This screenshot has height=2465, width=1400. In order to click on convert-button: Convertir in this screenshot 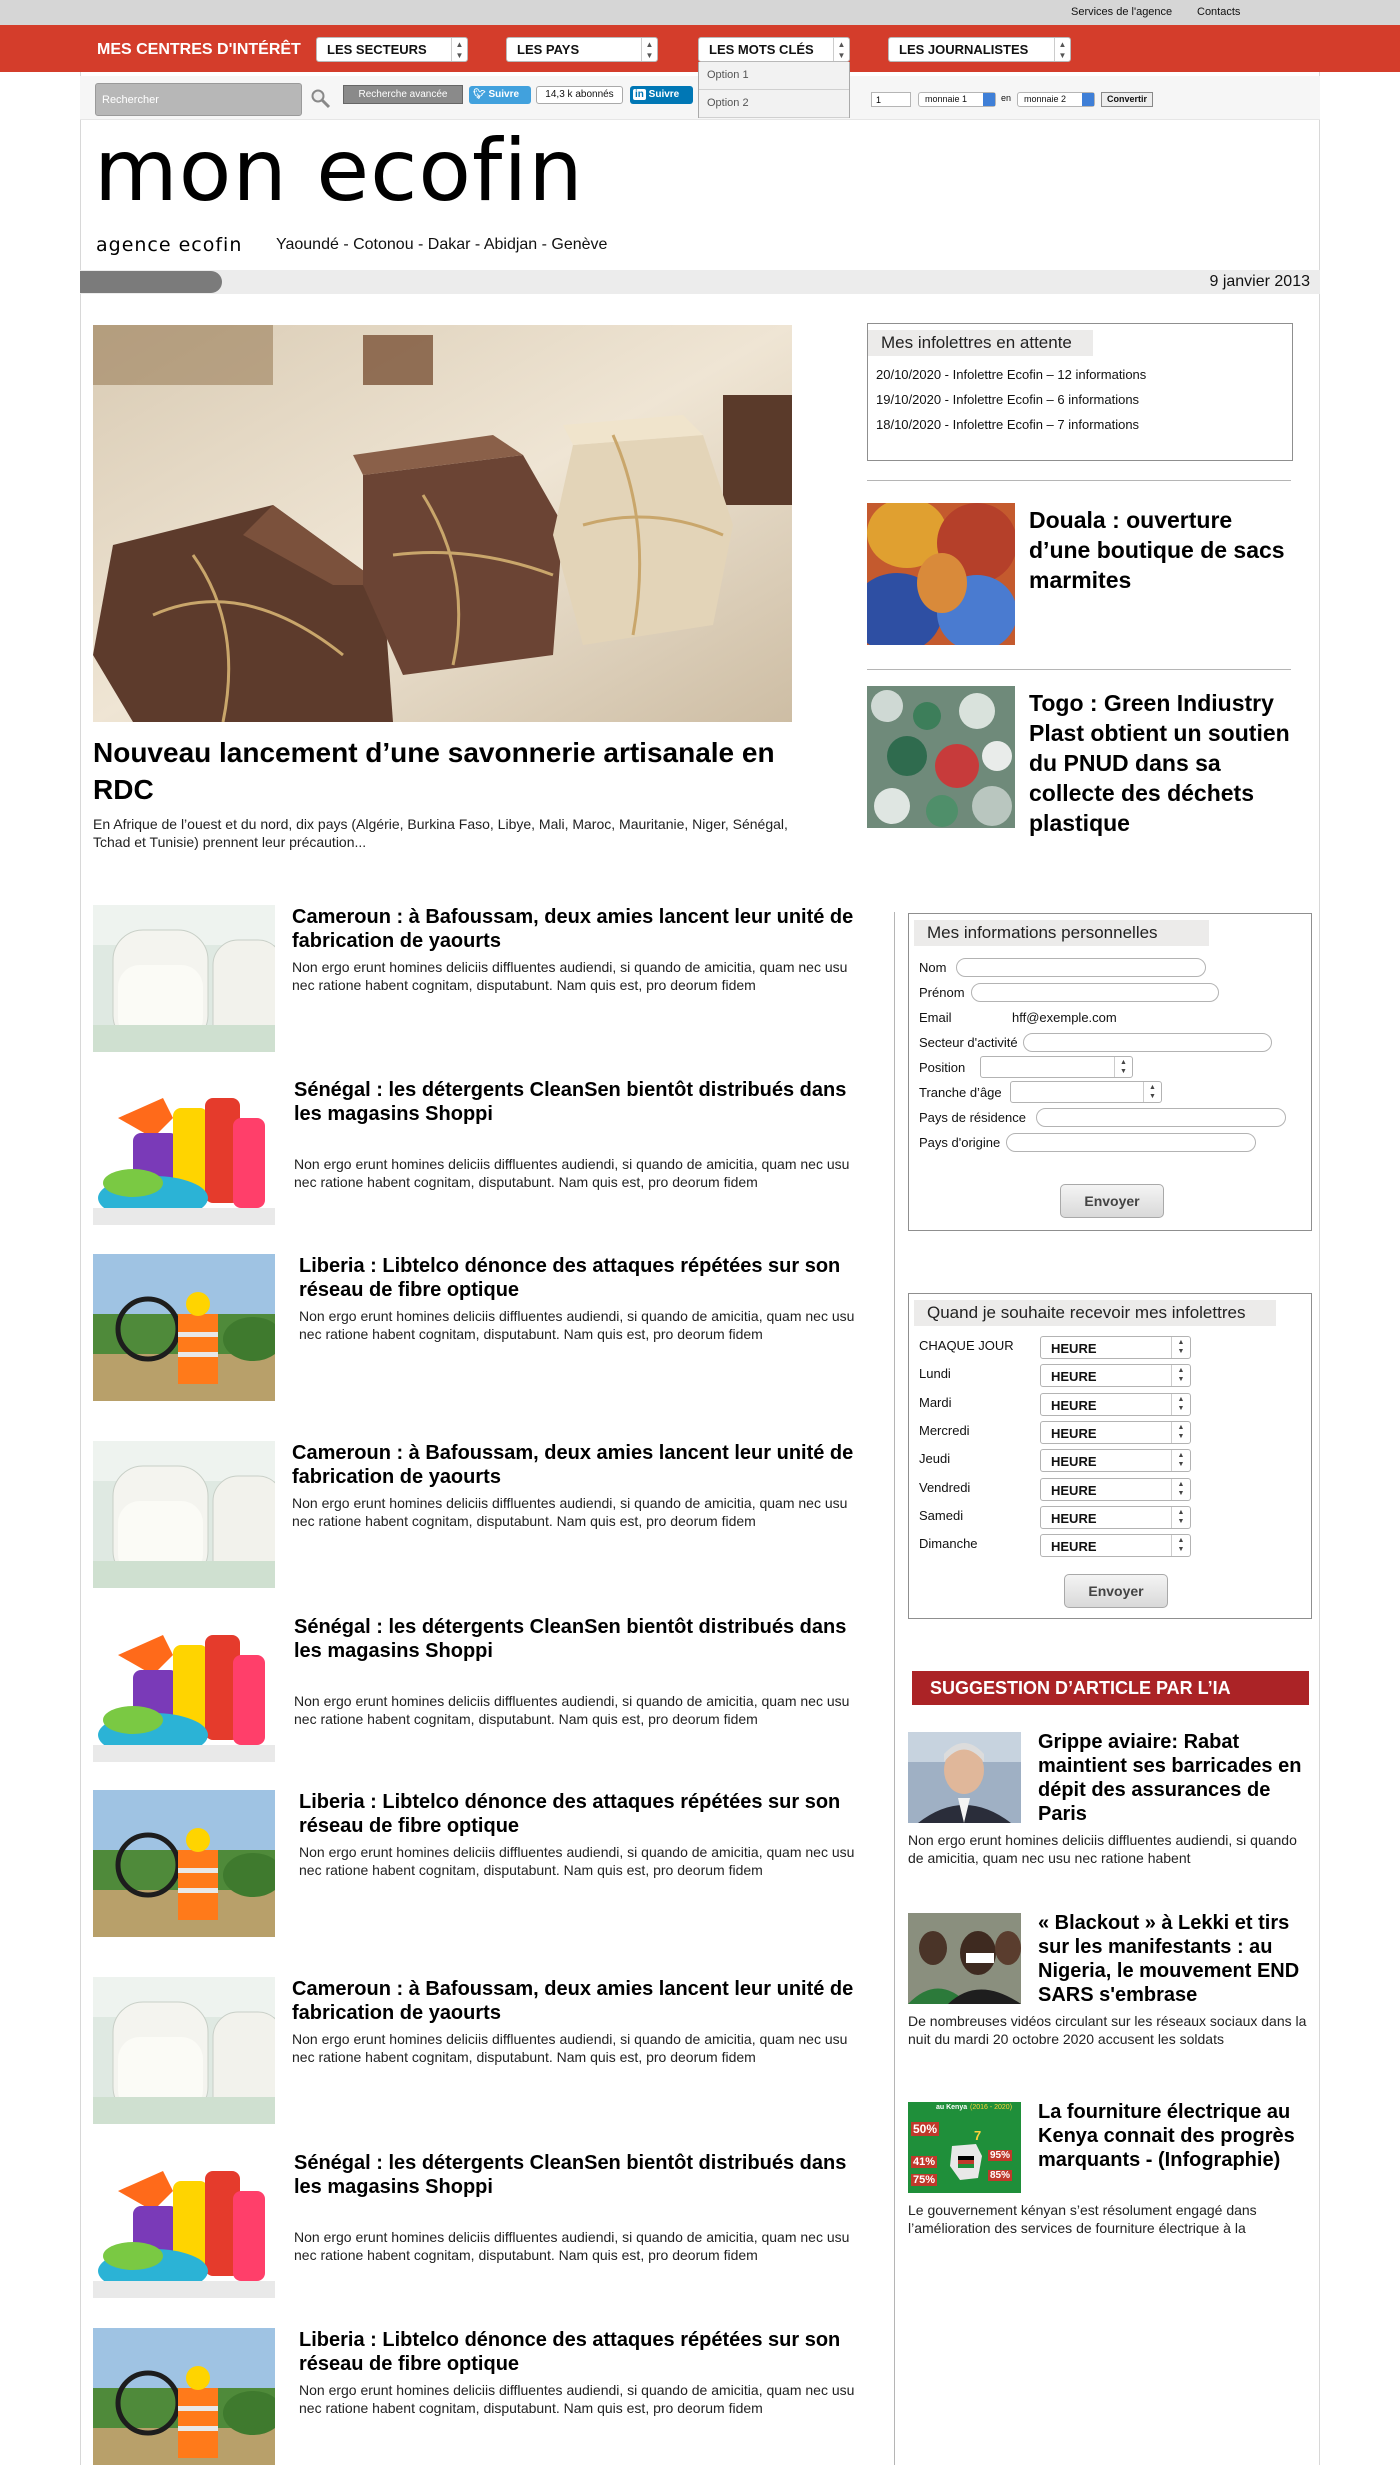, I will do `click(1127, 99)`.